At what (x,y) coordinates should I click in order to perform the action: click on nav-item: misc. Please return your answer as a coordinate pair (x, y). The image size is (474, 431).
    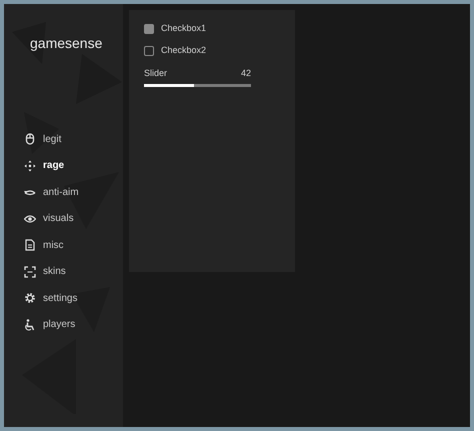
    Looking at the image, I should click on (51, 245).